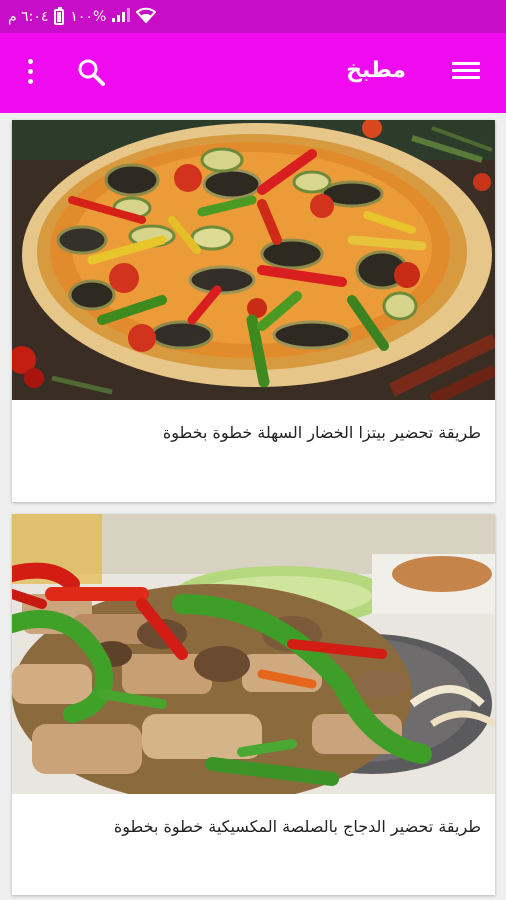  Describe the element at coordinates (121, 17) in the screenshot. I see `signal-icon` at that location.